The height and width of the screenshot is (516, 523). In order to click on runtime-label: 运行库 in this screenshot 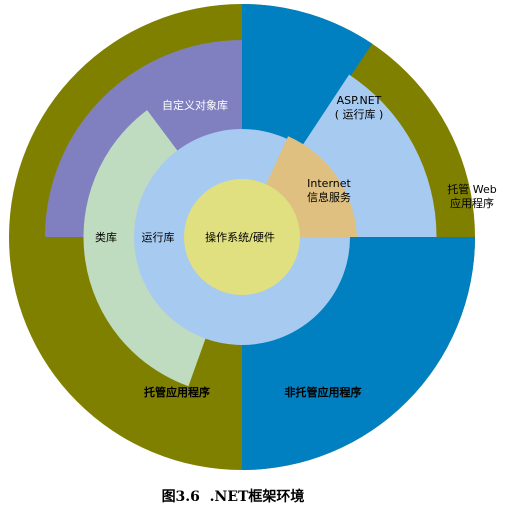, I will do `click(158, 237)`.